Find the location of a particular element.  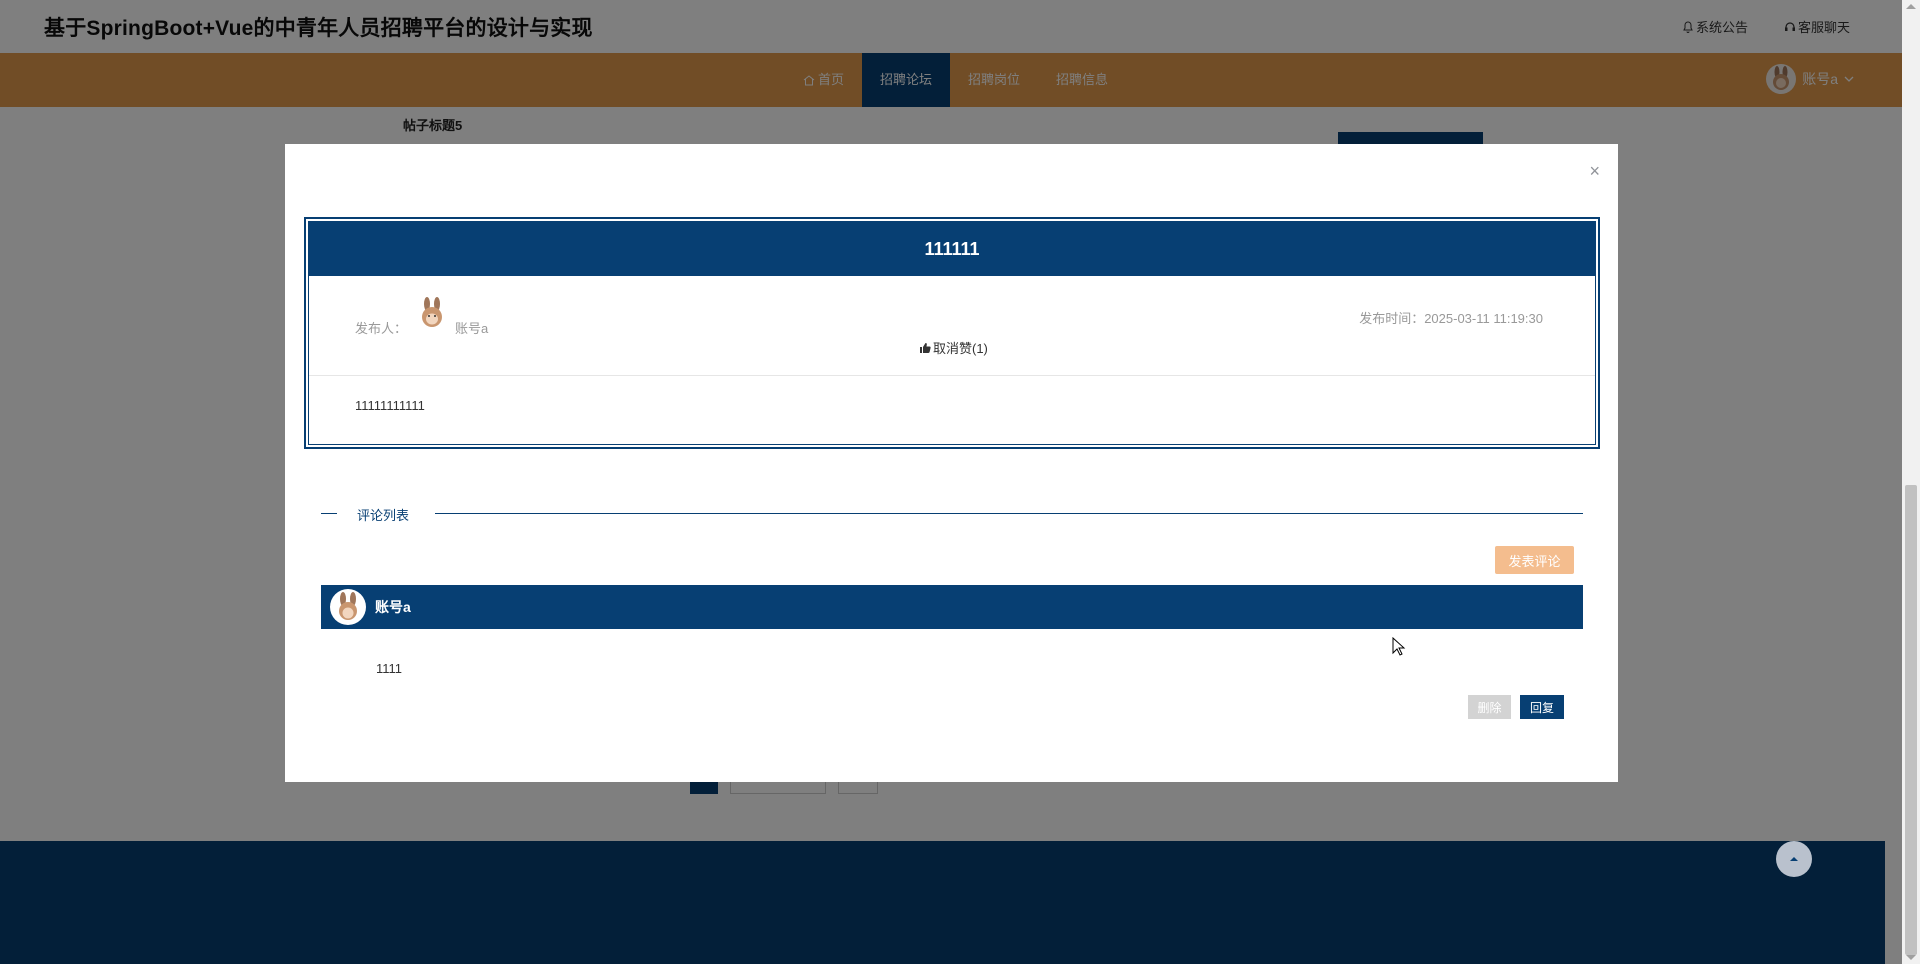

mouse-cursor-icon is located at coordinates (1399, 646).